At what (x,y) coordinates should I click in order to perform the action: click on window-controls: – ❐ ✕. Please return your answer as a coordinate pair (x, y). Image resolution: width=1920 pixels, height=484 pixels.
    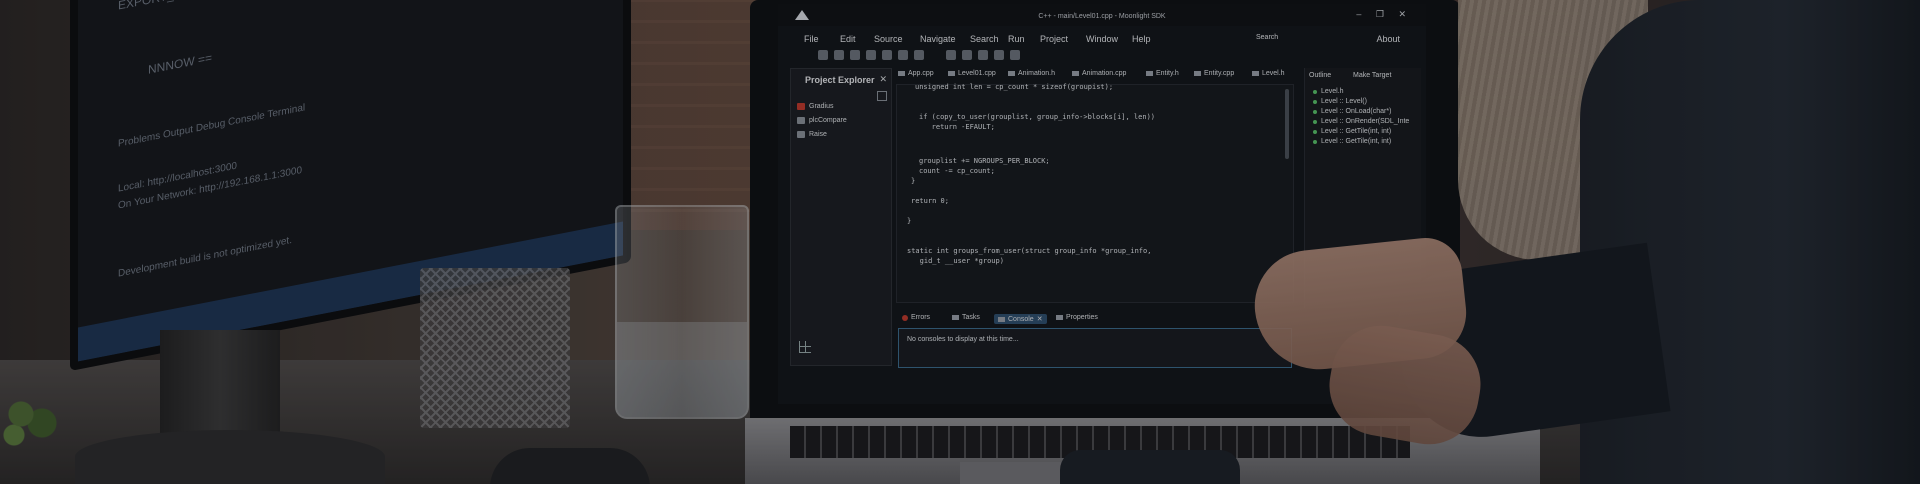
    Looking at the image, I should click on (1384, 14).